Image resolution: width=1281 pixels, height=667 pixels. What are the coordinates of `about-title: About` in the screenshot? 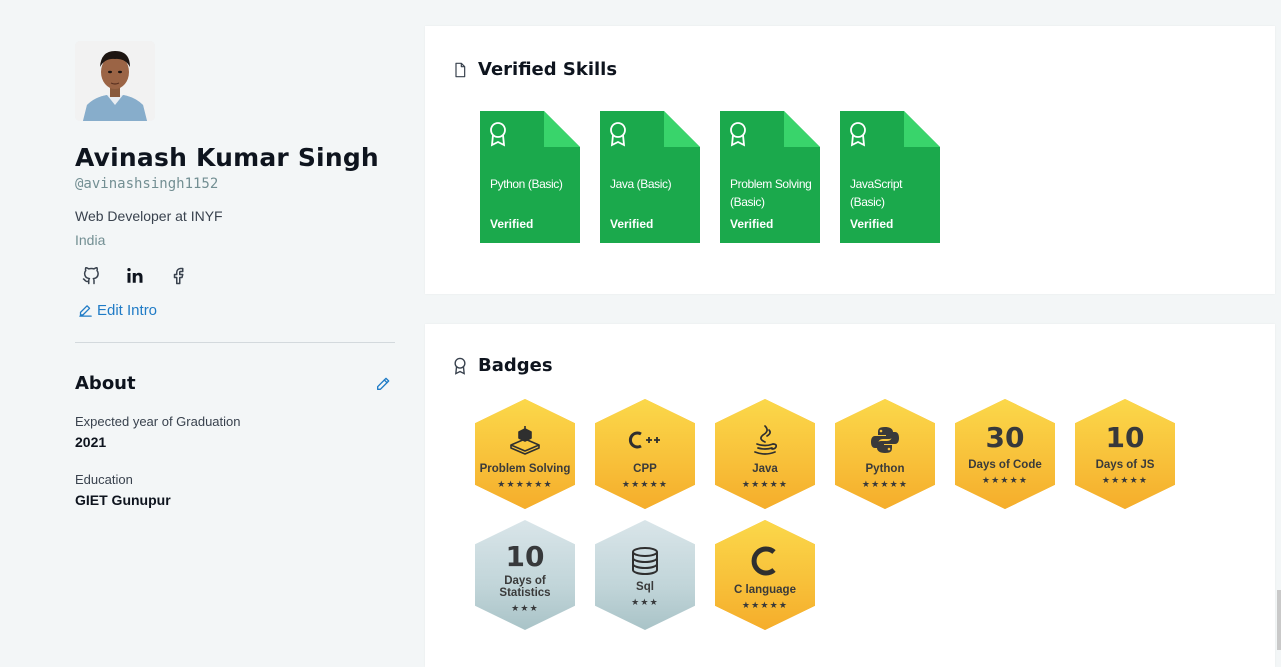 It's located at (105, 383).